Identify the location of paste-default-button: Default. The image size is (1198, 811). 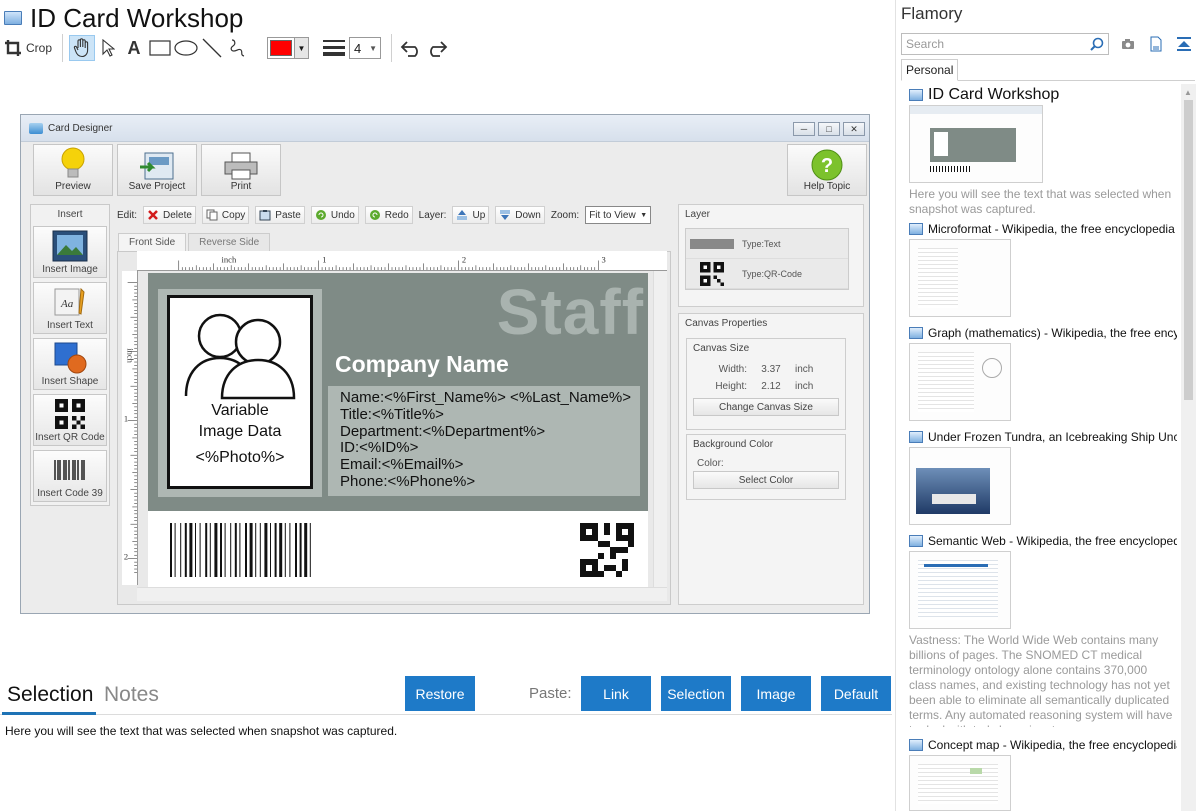
(856, 693).